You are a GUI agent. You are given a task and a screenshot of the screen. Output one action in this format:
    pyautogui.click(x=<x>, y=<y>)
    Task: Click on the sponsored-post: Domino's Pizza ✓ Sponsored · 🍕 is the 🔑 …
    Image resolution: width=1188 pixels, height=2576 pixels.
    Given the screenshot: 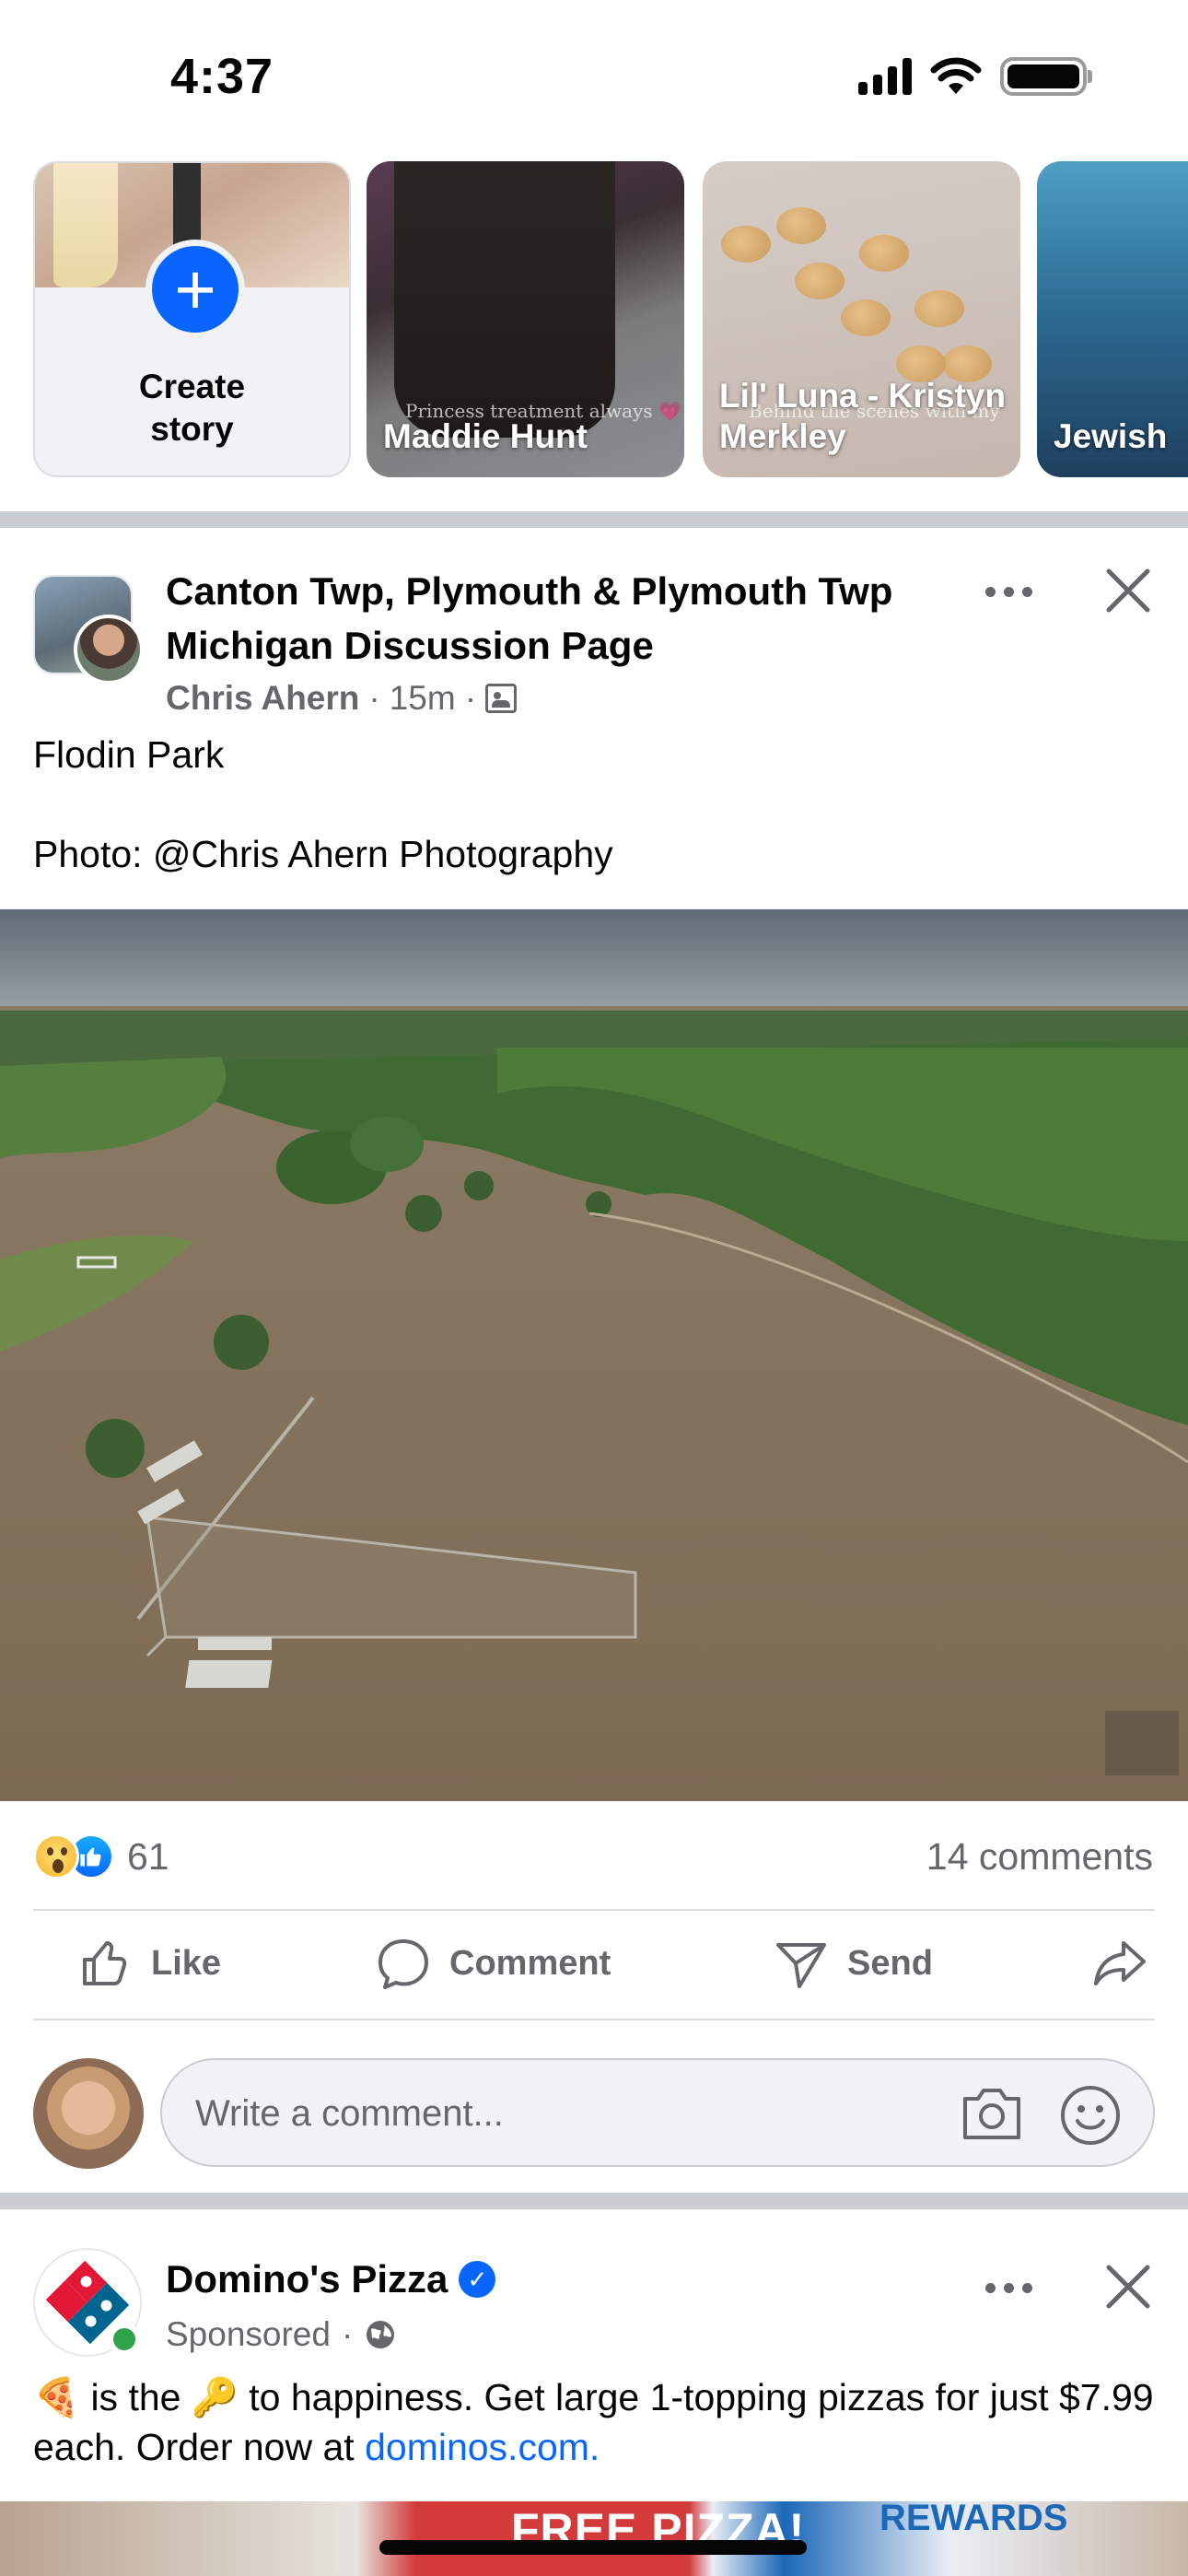 What is the action you would take?
    pyautogui.click(x=594, y=2396)
    